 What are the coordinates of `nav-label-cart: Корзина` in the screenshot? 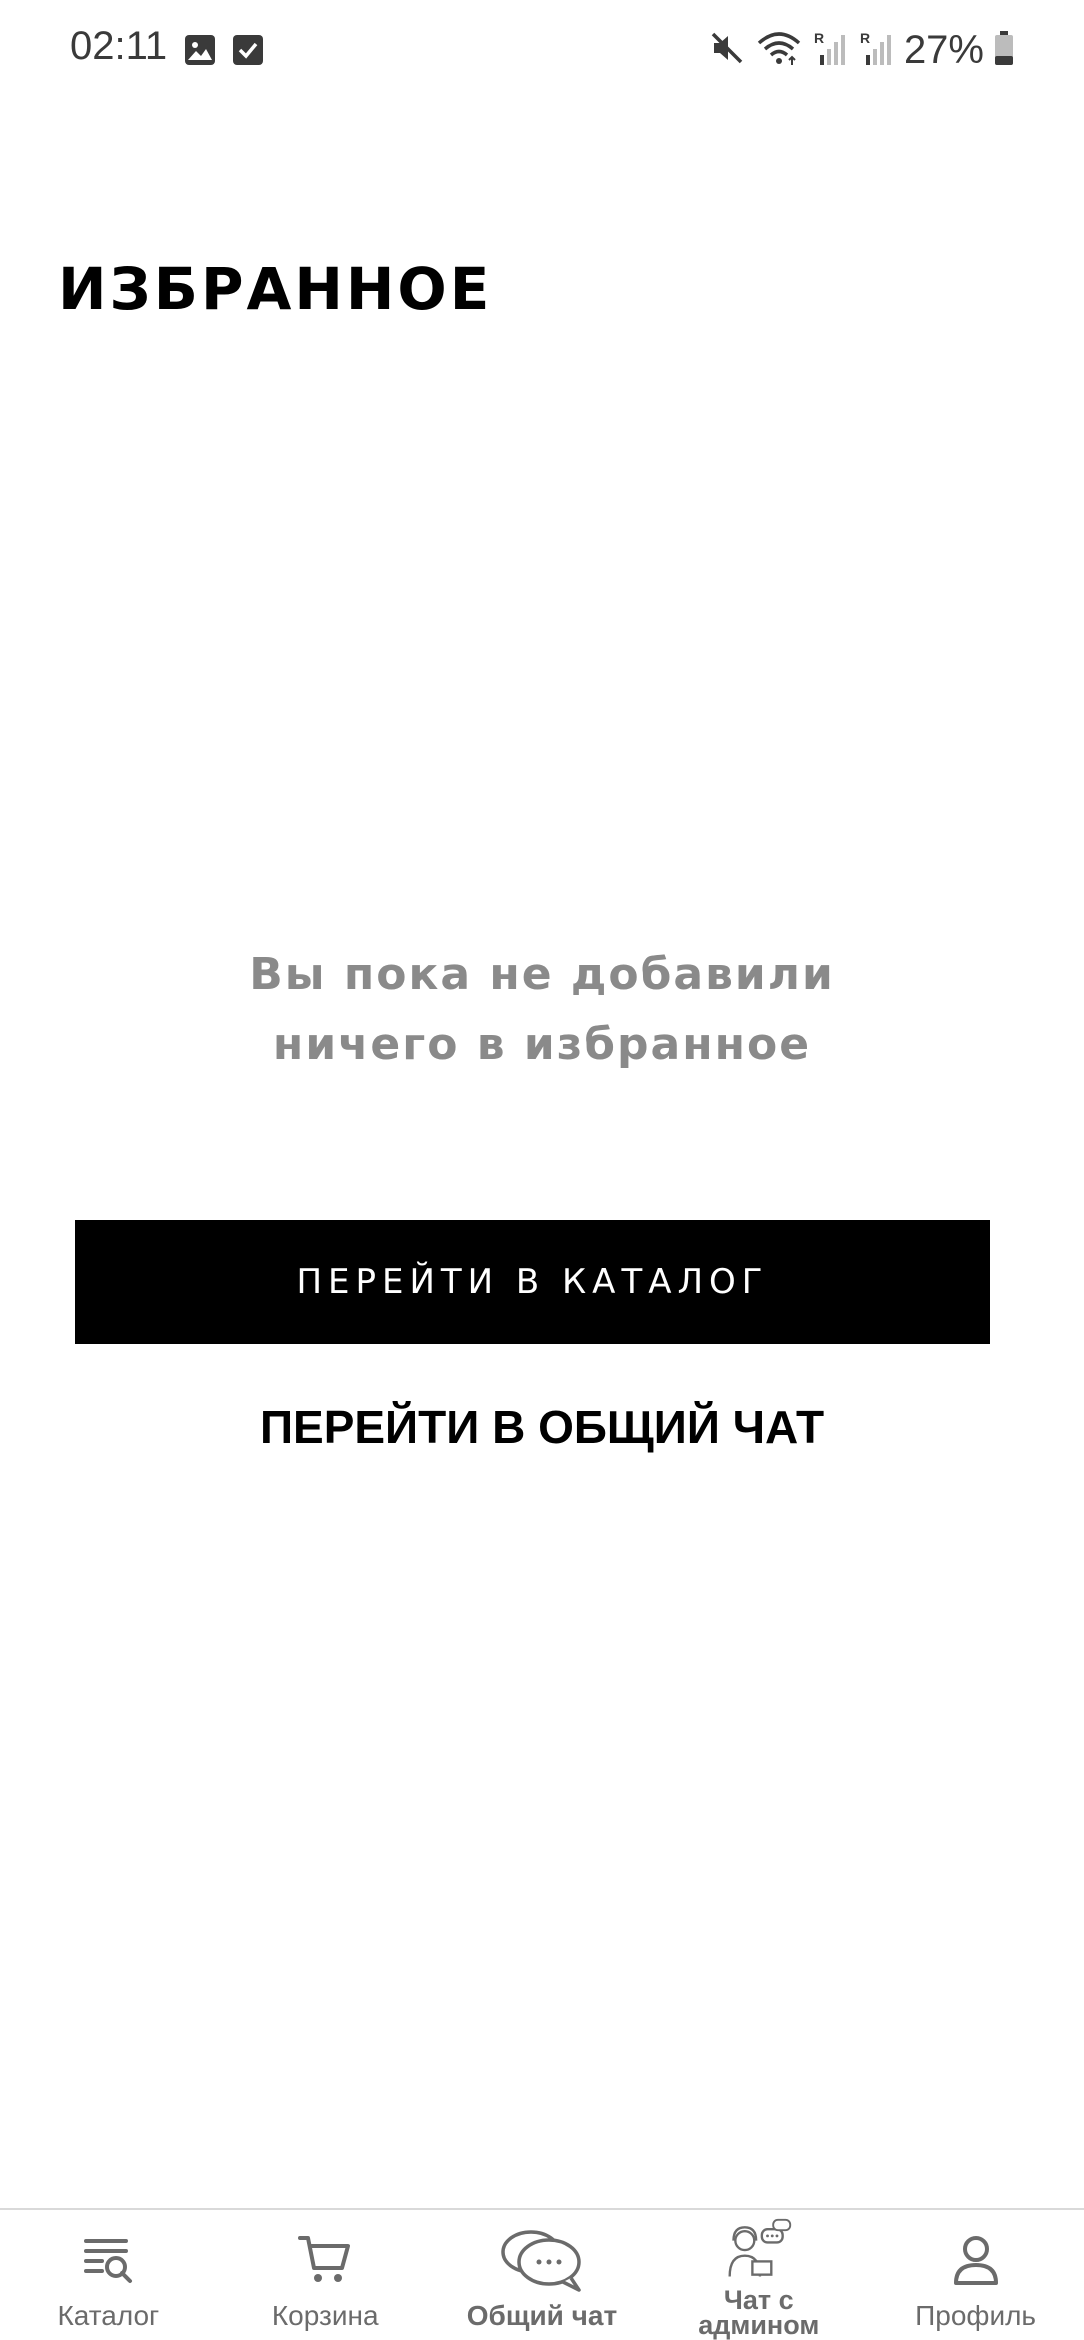 It's located at (325, 2315).